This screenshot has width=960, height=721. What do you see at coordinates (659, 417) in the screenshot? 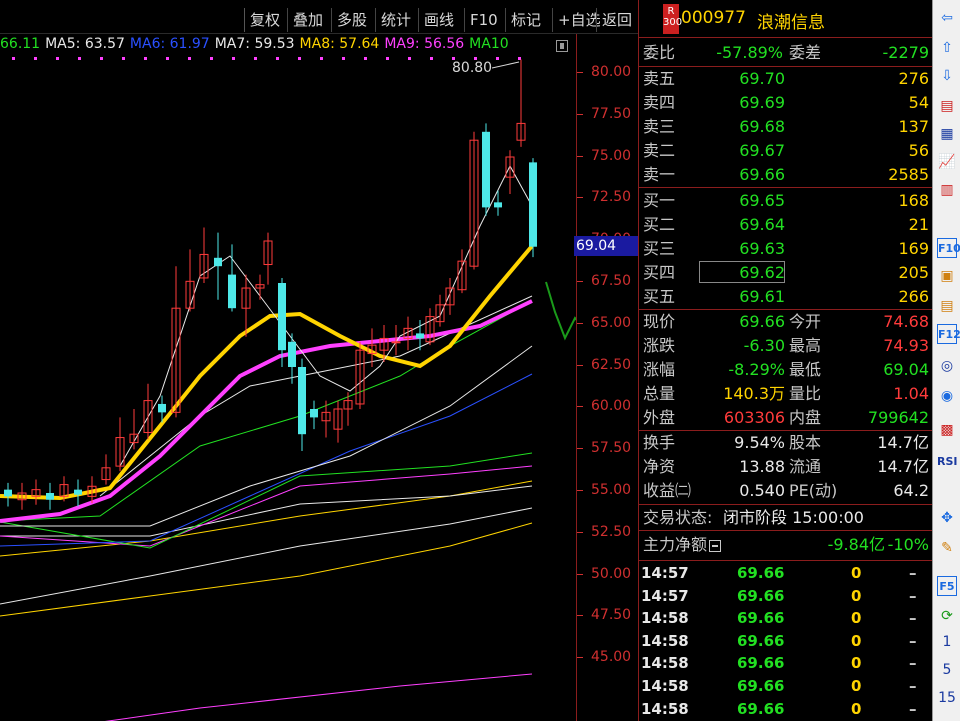
I see `stat-label: 外盘` at bounding box center [659, 417].